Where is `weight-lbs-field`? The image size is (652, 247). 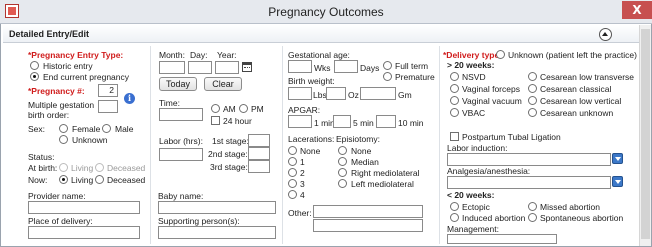
weight-lbs-field is located at coordinates (300, 93).